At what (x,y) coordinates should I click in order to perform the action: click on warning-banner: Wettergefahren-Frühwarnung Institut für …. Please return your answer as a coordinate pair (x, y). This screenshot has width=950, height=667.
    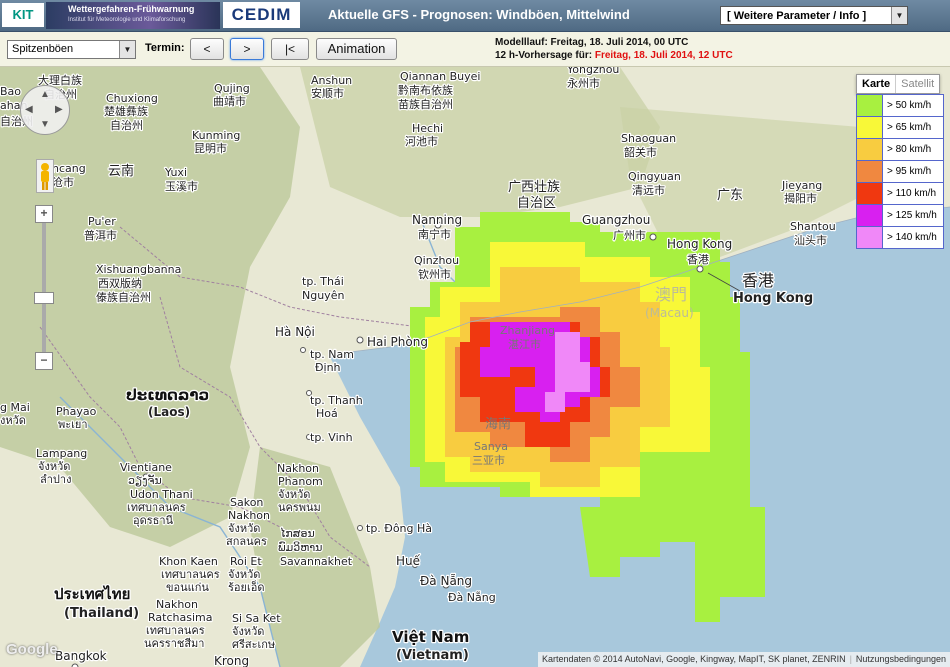
    Looking at the image, I should click on (133, 15).